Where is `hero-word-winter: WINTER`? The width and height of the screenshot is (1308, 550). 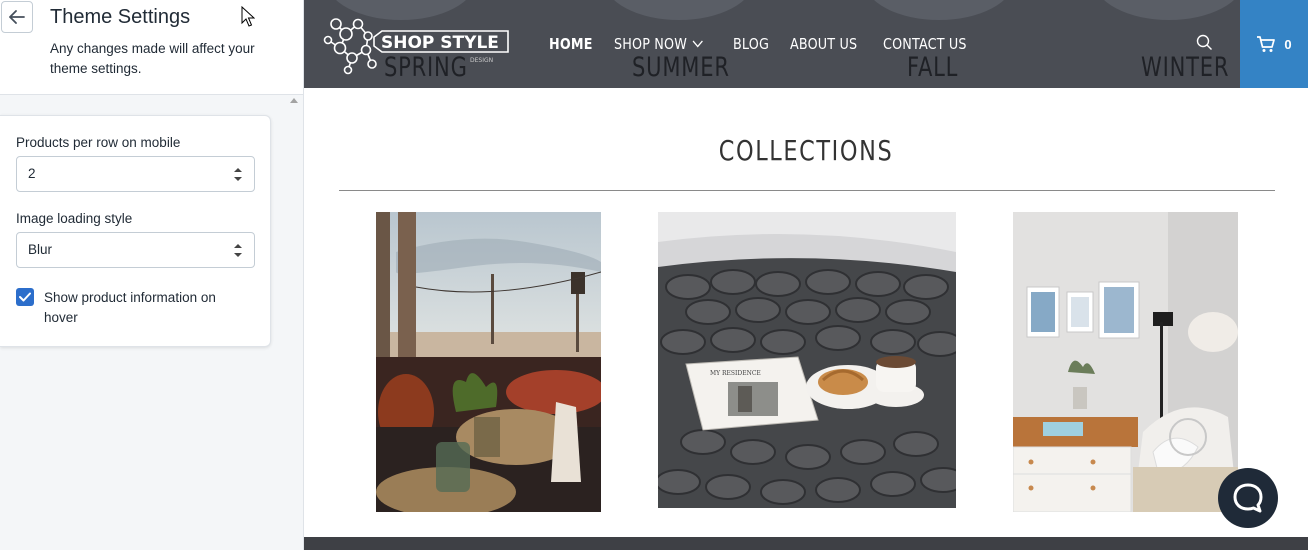 hero-word-winter: WINTER is located at coordinates (1185, 67).